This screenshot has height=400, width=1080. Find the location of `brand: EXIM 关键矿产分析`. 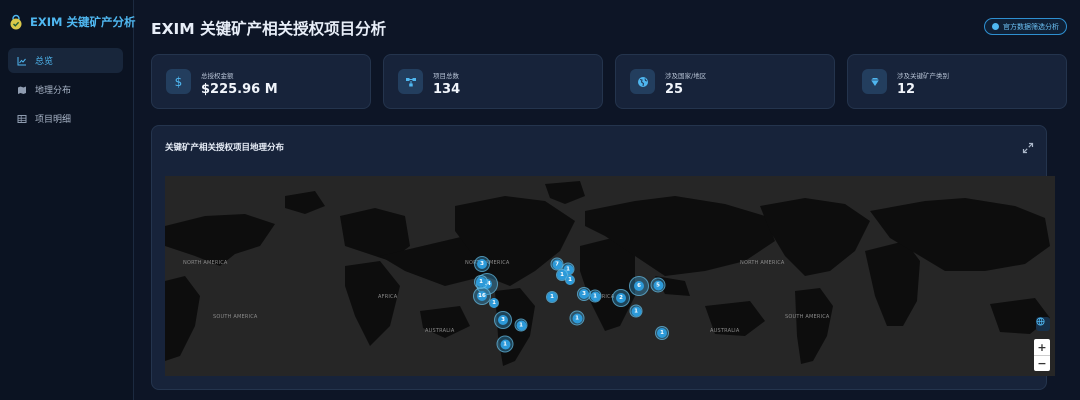

brand: EXIM 关键矿产分析 is located at coordinates (68, 15).